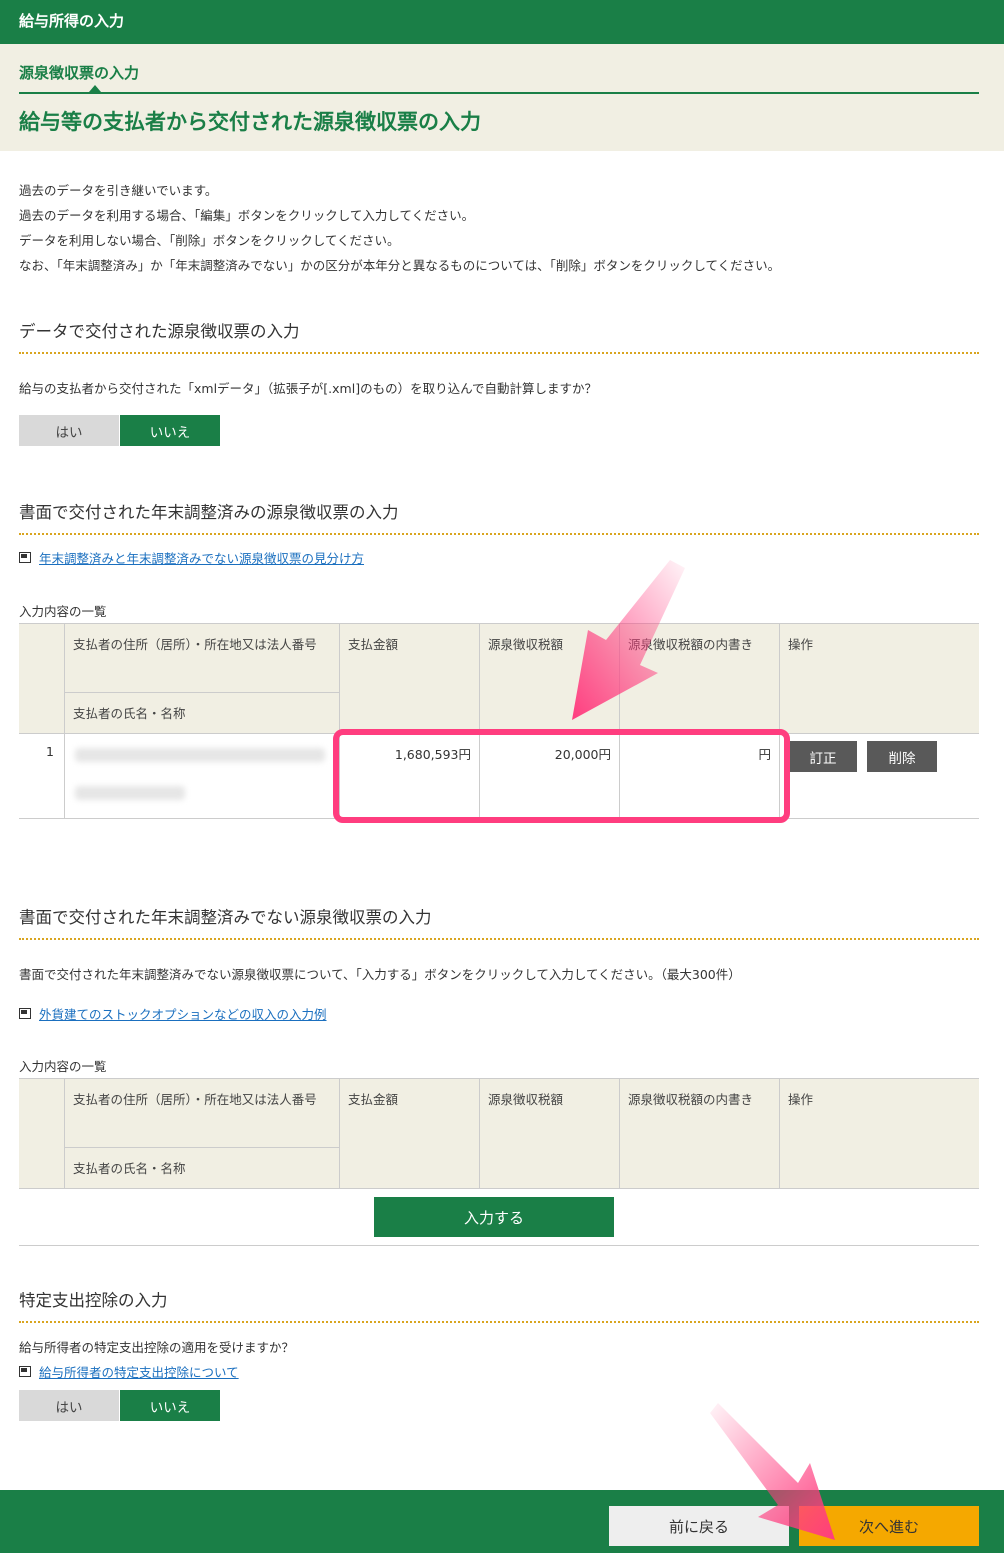 Image resolution: width=1004 pixels, height=1553 pixels. What do you see at coordinates (699, 1134) in the screenshot?
I see `header-withholding-detail: 源泉徴収税額の内書き` at bounding box center [699, 1134].